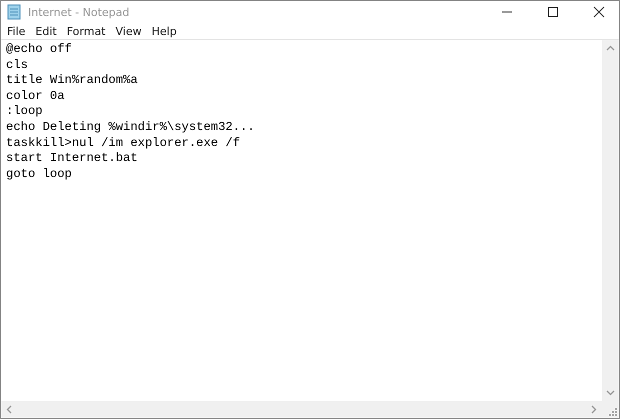  Describe the element at coordinates (610, 393) in the screenshot. I see `scroll-down-icon` at that location.